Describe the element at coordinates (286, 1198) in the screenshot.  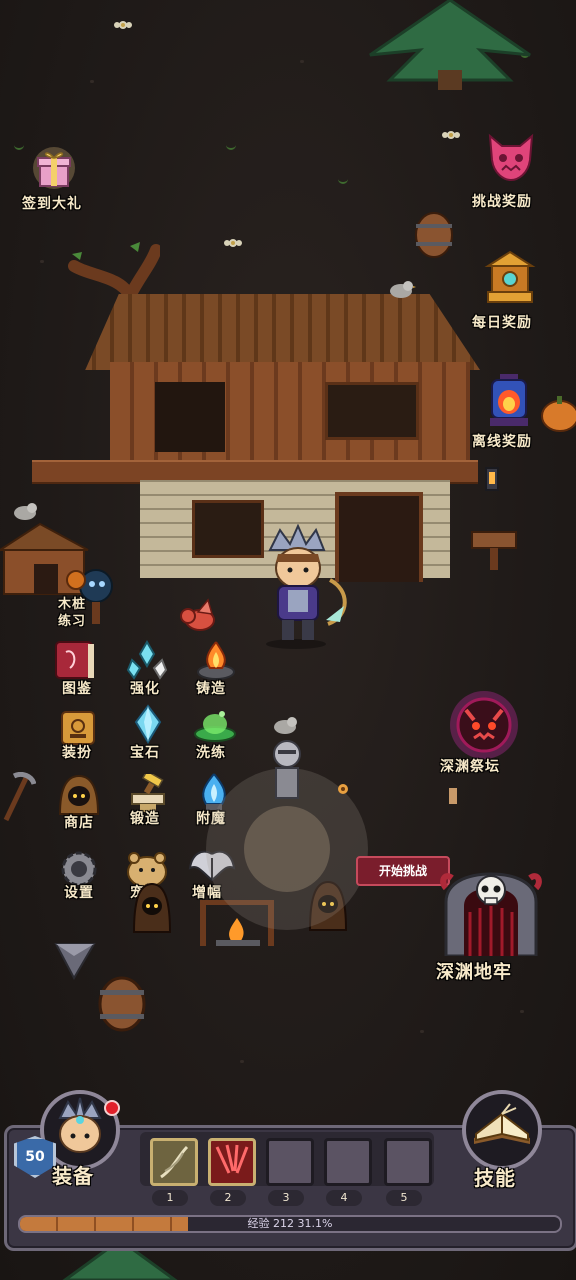
I see `skill-slot-number: 3` at that location.